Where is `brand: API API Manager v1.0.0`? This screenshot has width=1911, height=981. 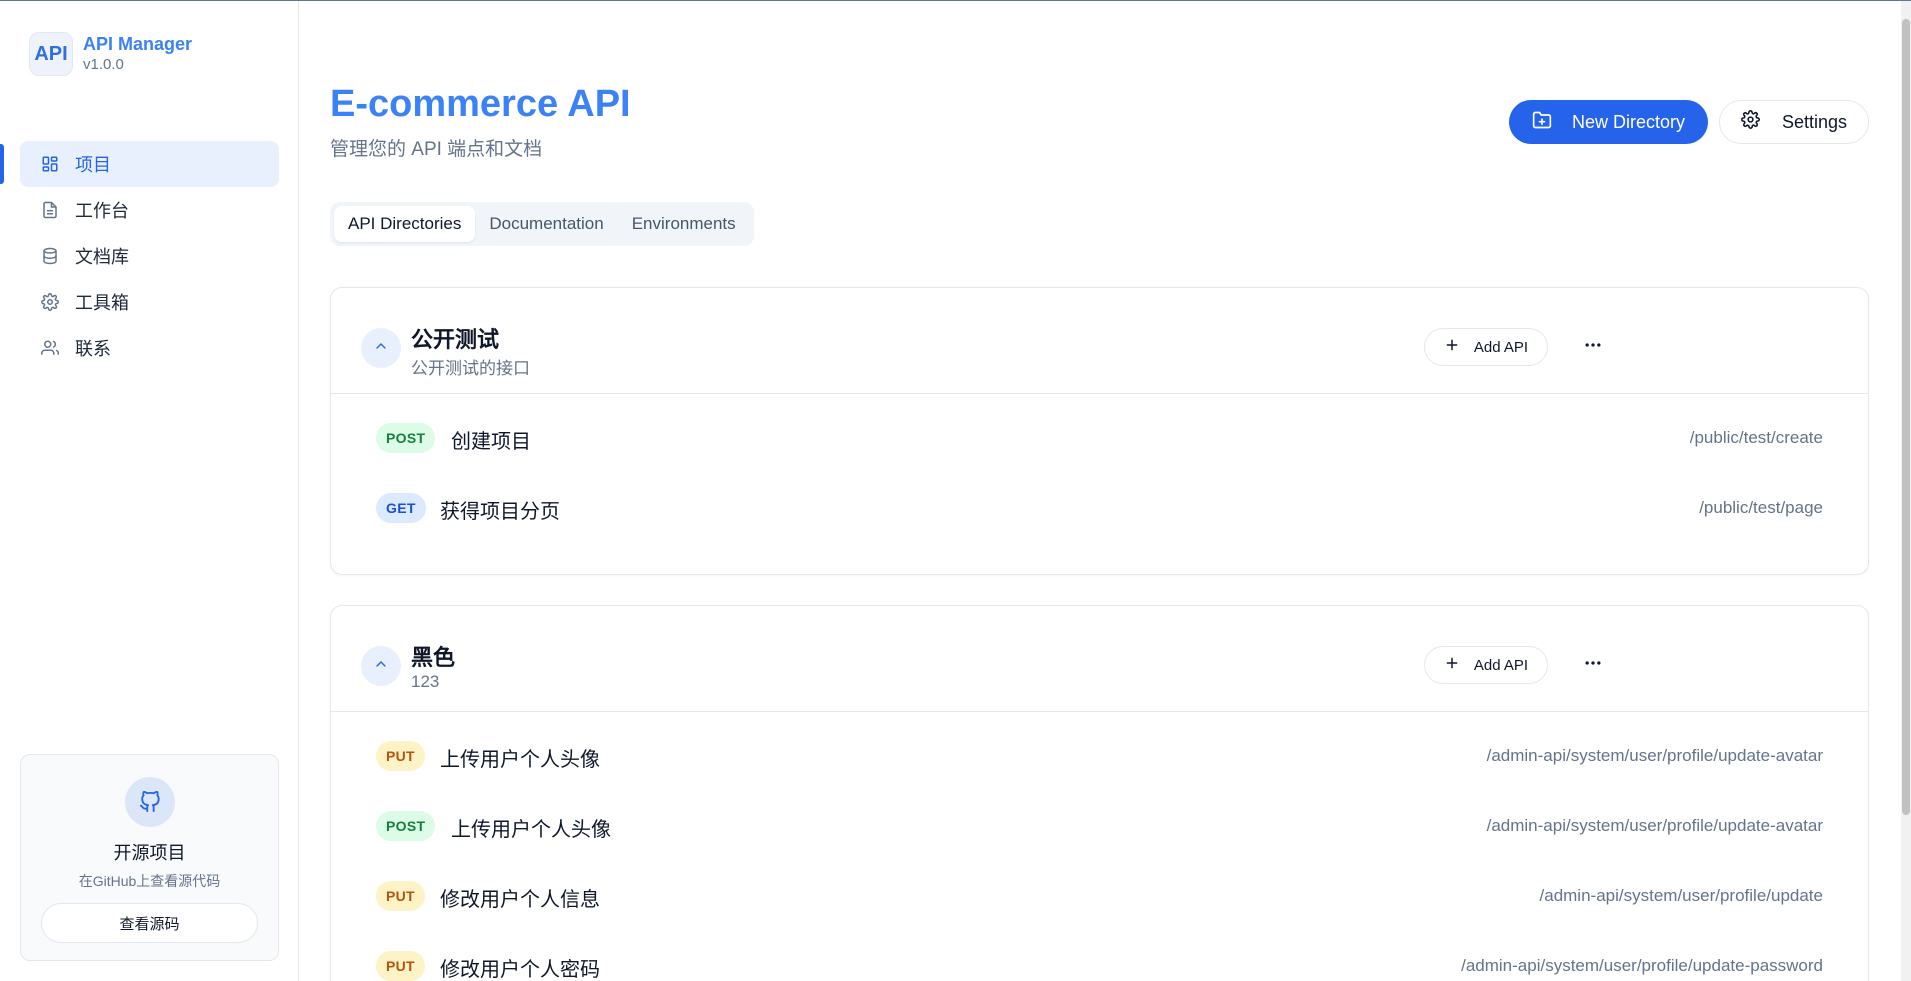
brand: API API Manager v1.0.0 is located at coordinates (110, 54).